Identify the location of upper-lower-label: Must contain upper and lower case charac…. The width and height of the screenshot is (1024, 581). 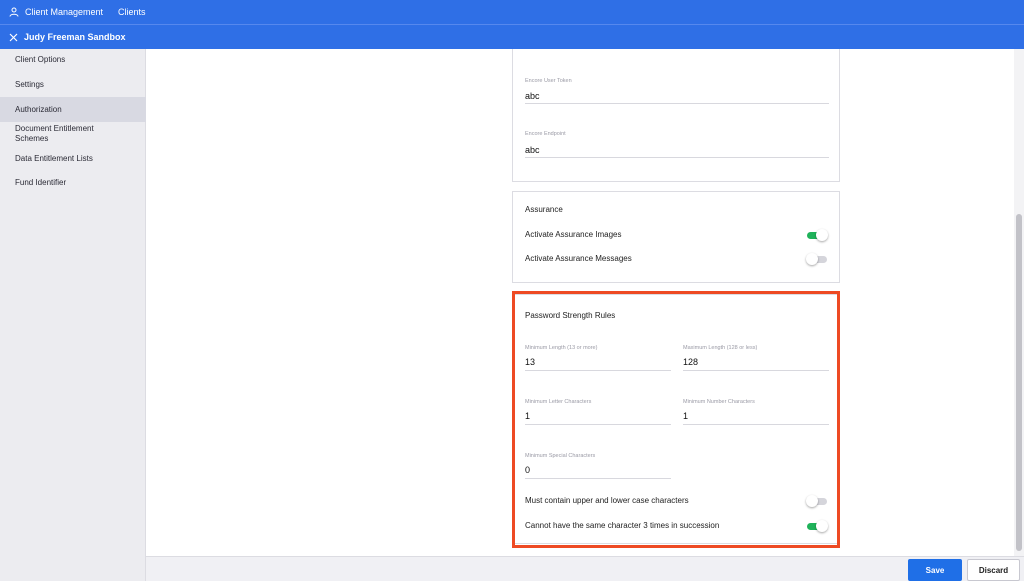
(607, 500).